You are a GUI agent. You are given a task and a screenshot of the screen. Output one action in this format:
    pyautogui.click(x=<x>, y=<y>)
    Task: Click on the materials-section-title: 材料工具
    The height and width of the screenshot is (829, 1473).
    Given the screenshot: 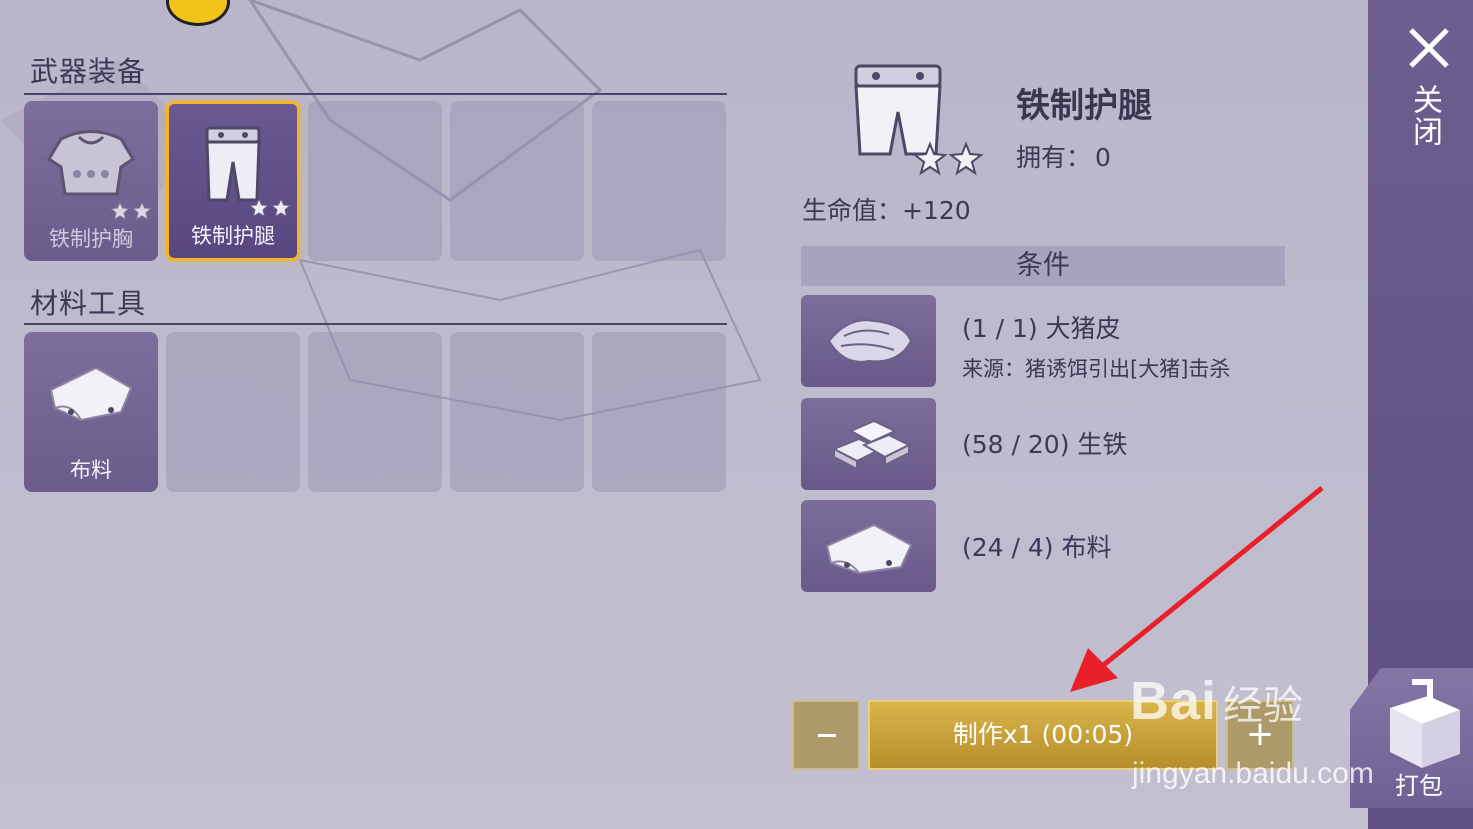 What is the action you would take?
    pyautogui.click(x=88, y=303)
    